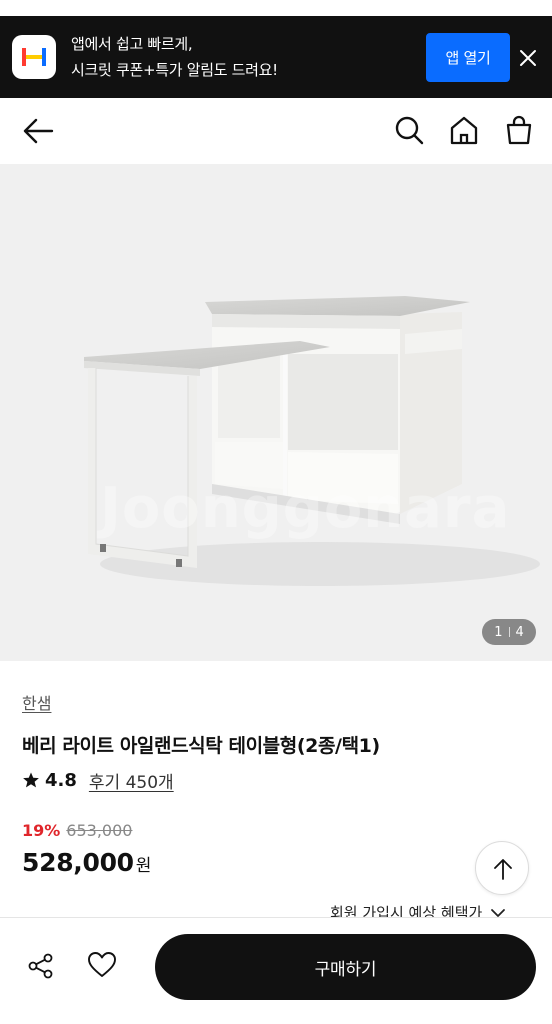 The image size is (552, 1024). Describe the element at coordinates (78, 862) in the screenshot. I see `sale-price: 528,000` at that location.